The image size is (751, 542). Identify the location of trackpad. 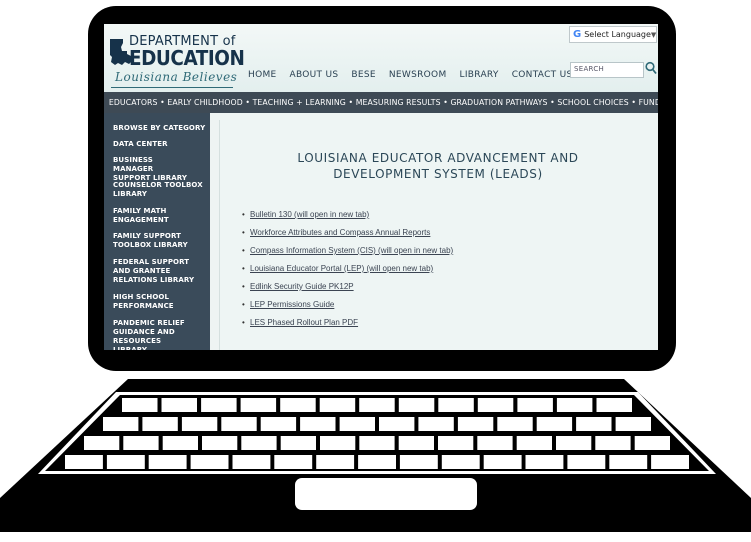
(386, 494).